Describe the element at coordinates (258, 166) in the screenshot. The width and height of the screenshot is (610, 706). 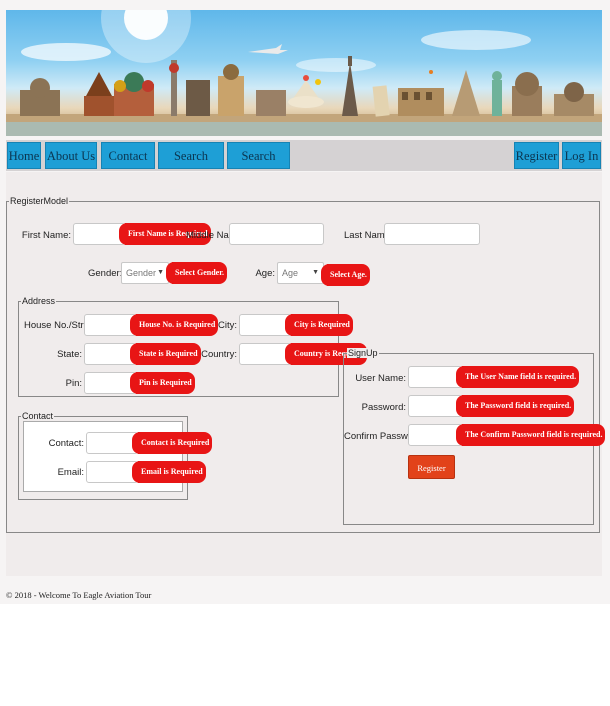
I see `nav-search-hotel-button: Search Hotel` at that location.